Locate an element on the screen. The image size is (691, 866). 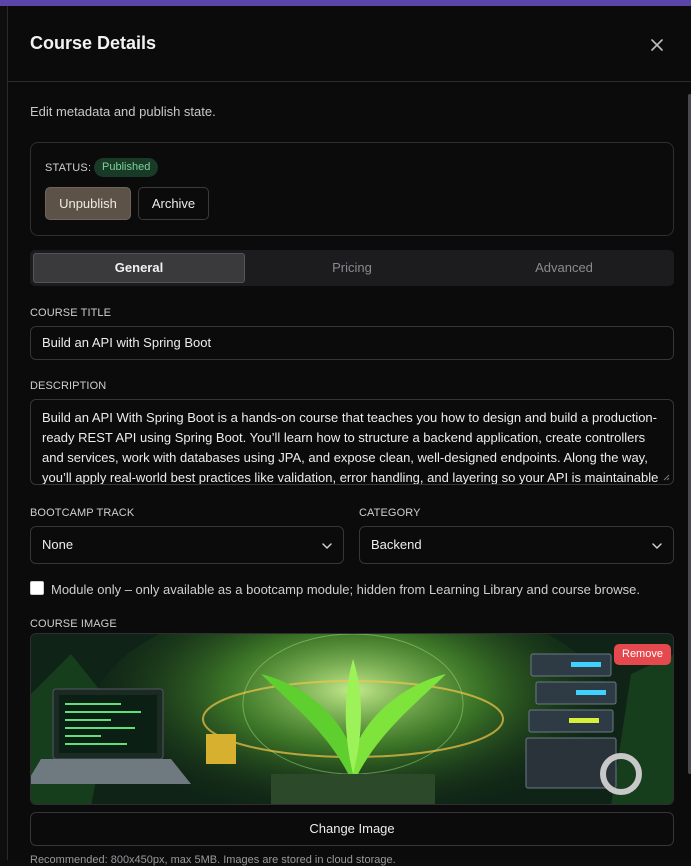
category-label: CATEGORY is located at coordinates (390, 513).